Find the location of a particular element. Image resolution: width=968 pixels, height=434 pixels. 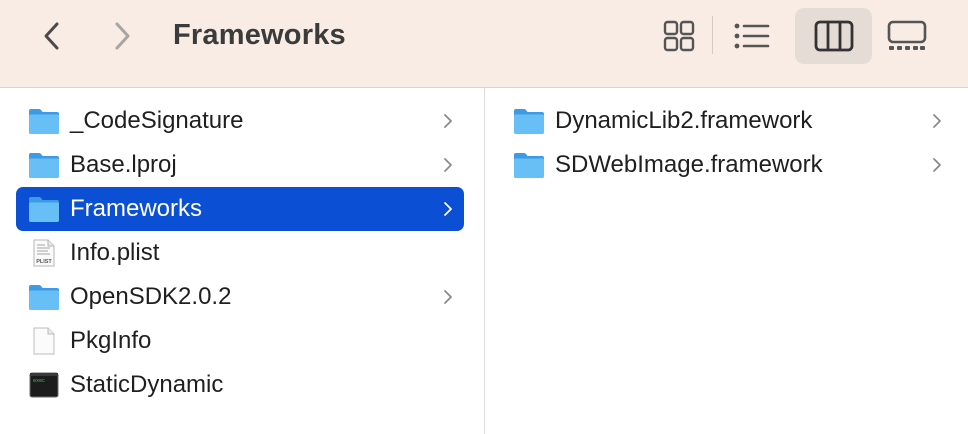

svg-text: PLIST is located at coordinates (44, 262).